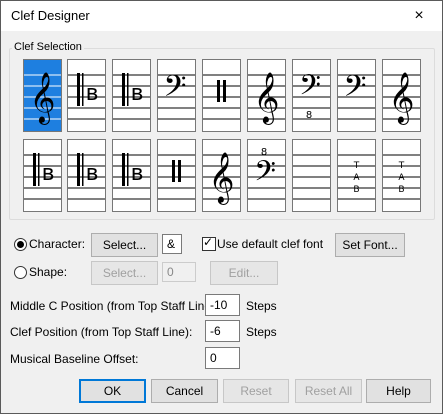 The image size is (443, 414). I want to click on bass-clef-8va-icon: 𝄢8, so click(266, 173).